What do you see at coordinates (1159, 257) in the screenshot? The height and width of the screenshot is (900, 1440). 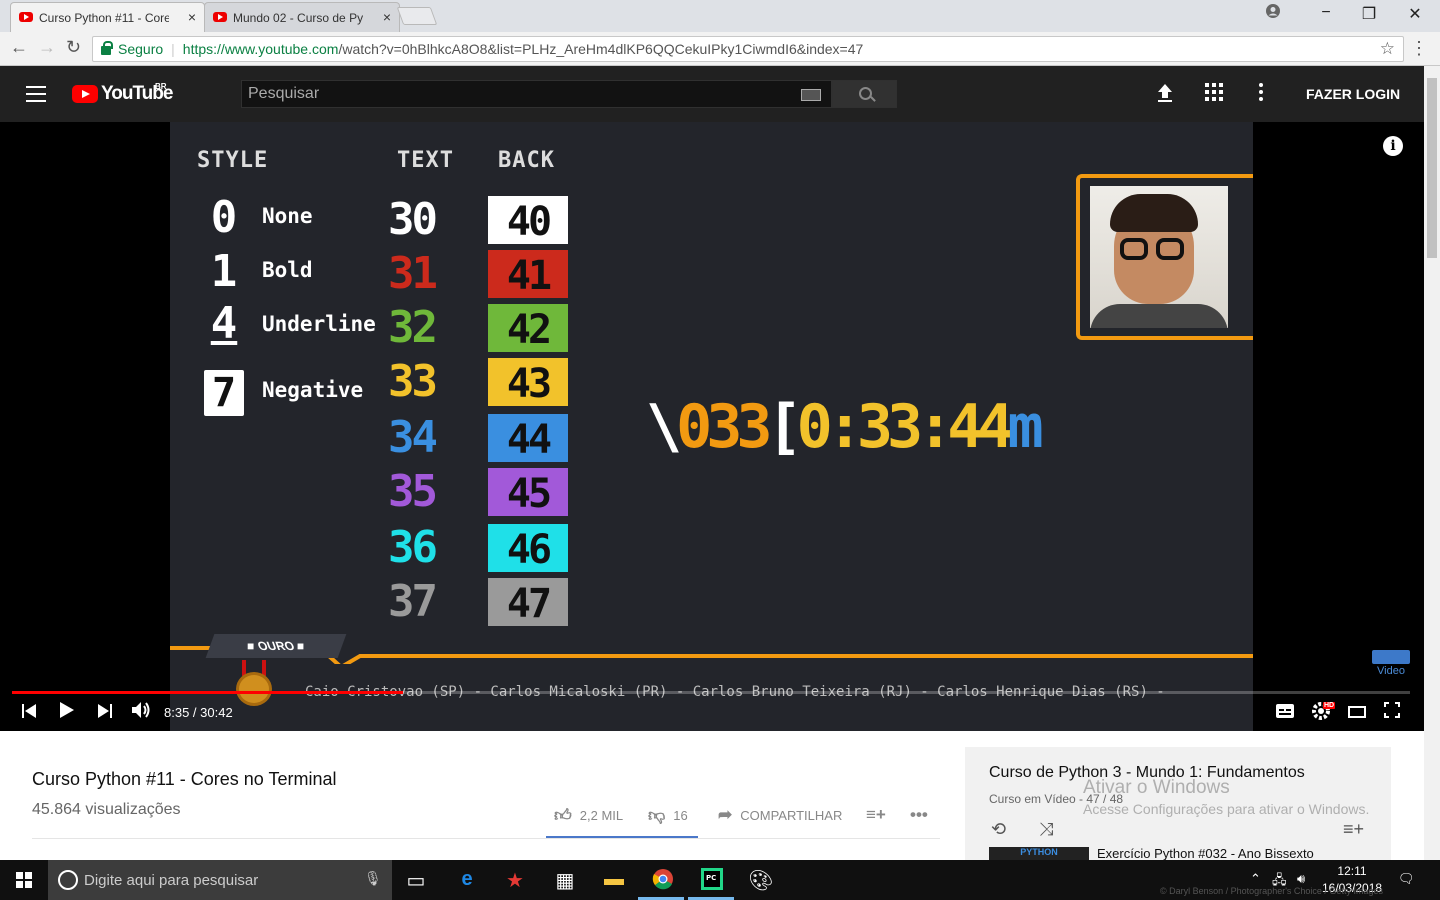 I see `presenter-image` at bounding box center [1159, 257].